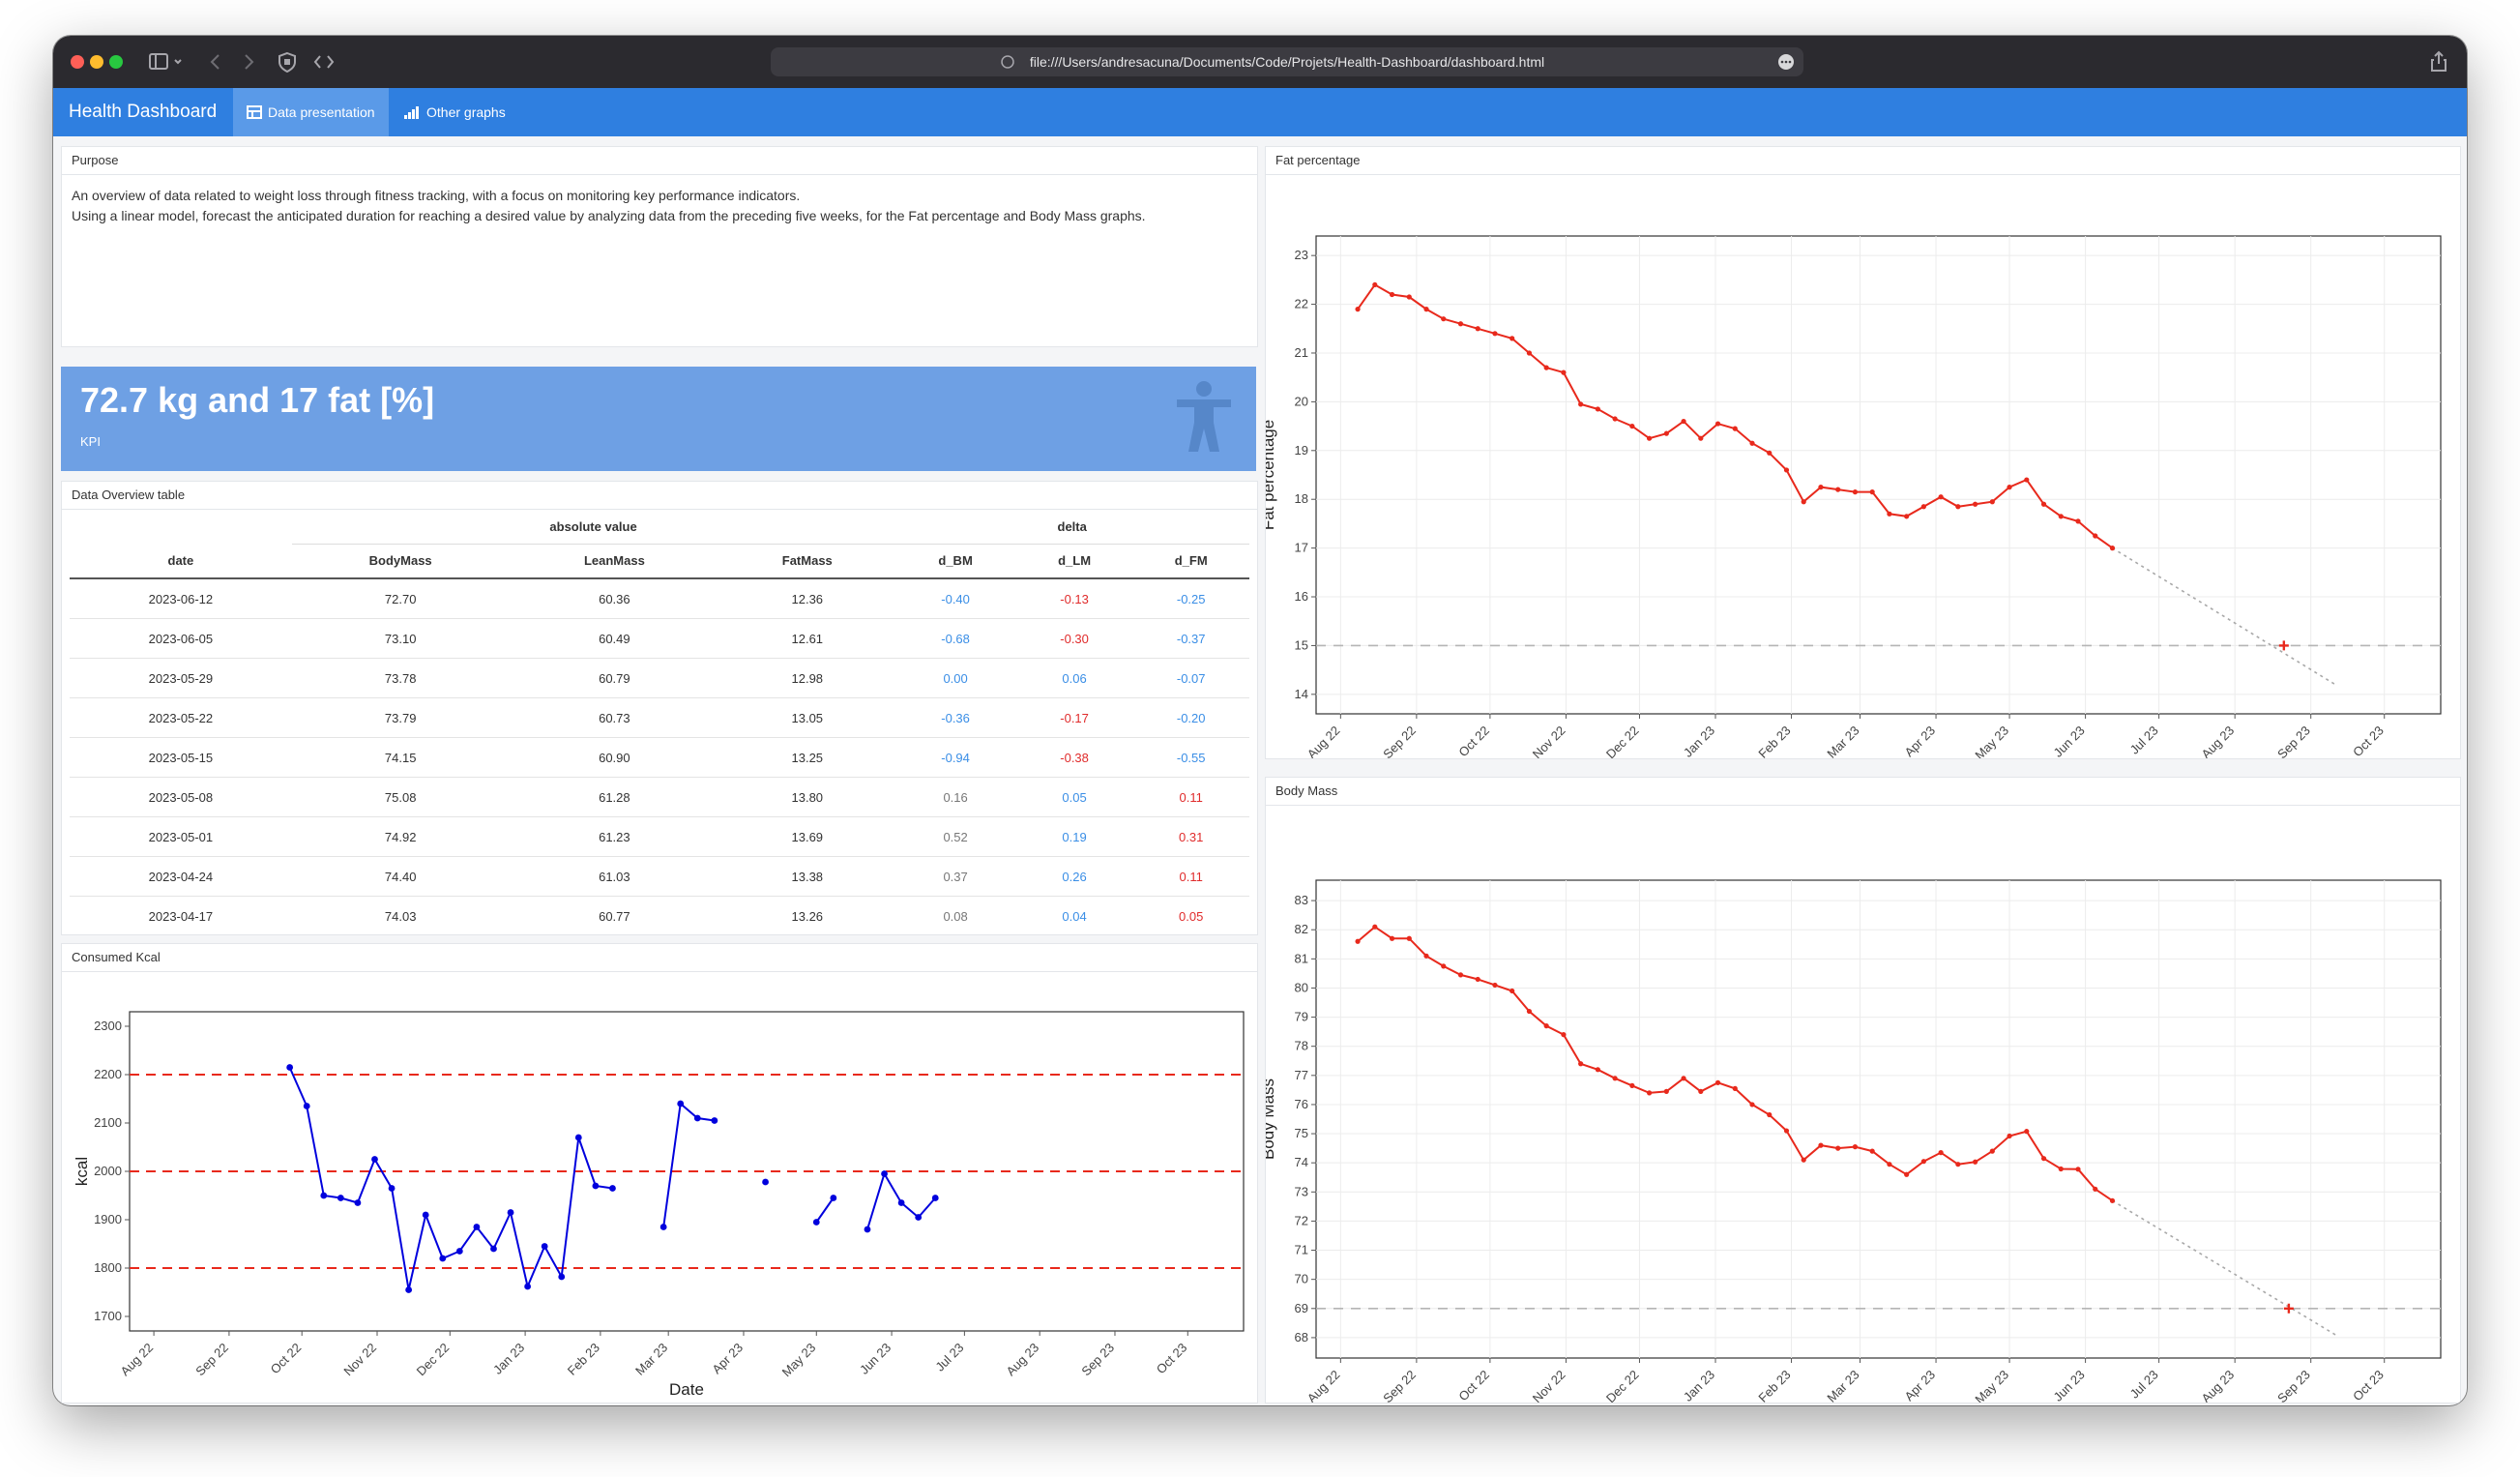  Describe the element at coordinates (181, 757) in the screenshot. I see `table-cell-date: 2023-05-15` at that location.